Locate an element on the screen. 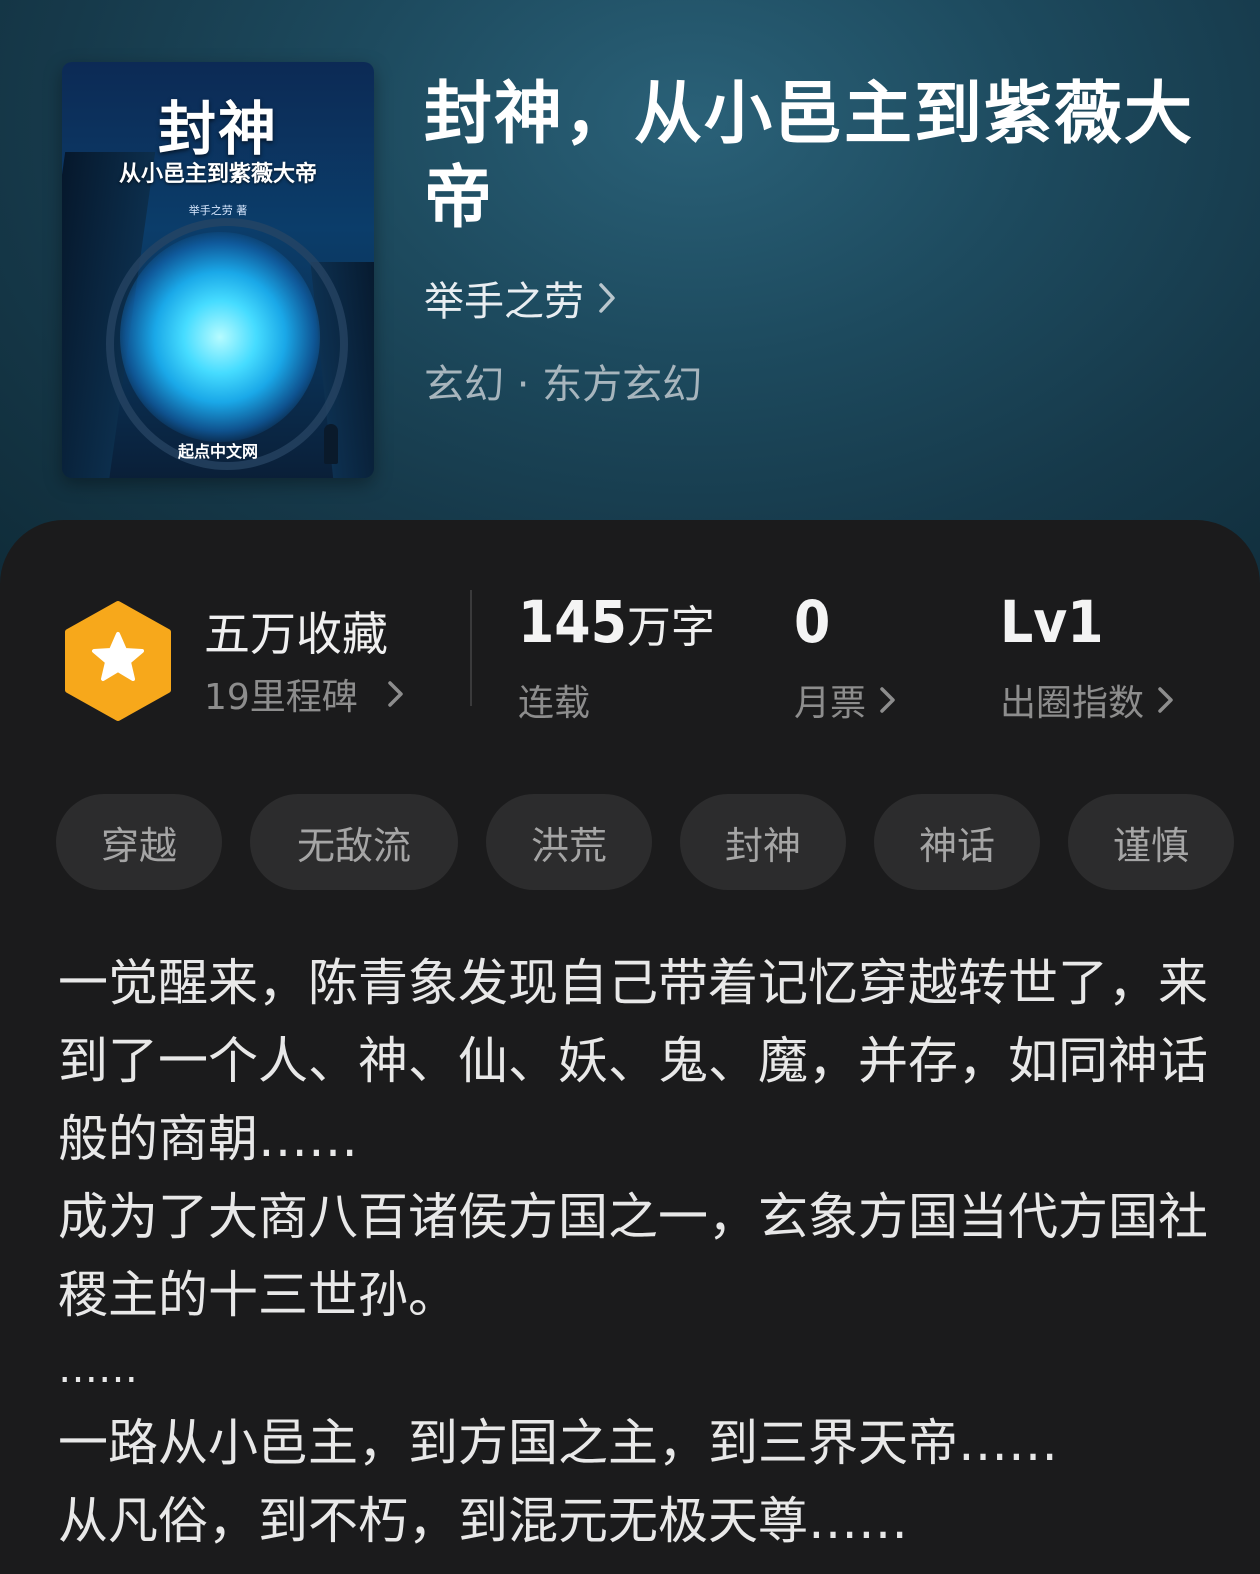  influence-link: 出圈指数 is located at coordinates (1088, 700).